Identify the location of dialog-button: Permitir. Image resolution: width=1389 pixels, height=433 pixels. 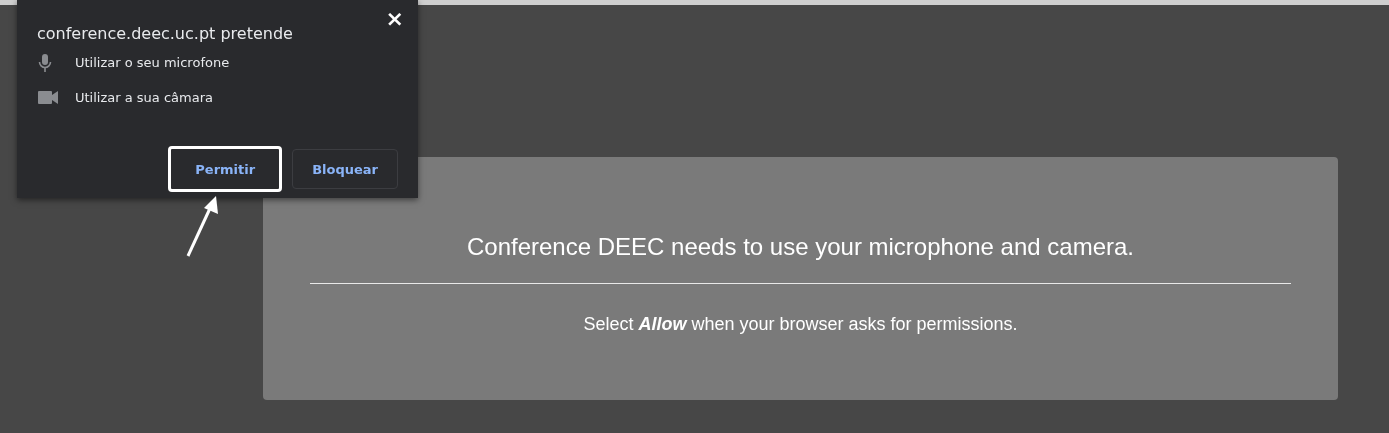
(225, 169).